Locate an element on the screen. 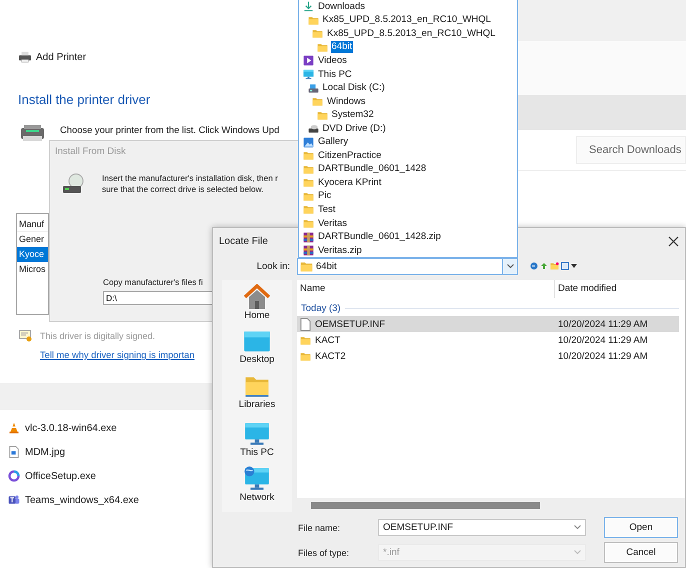 The height and width of the screenshot is (568, 686). signature-status: This driver is digitally signed. is located at coordinates (98, 336).